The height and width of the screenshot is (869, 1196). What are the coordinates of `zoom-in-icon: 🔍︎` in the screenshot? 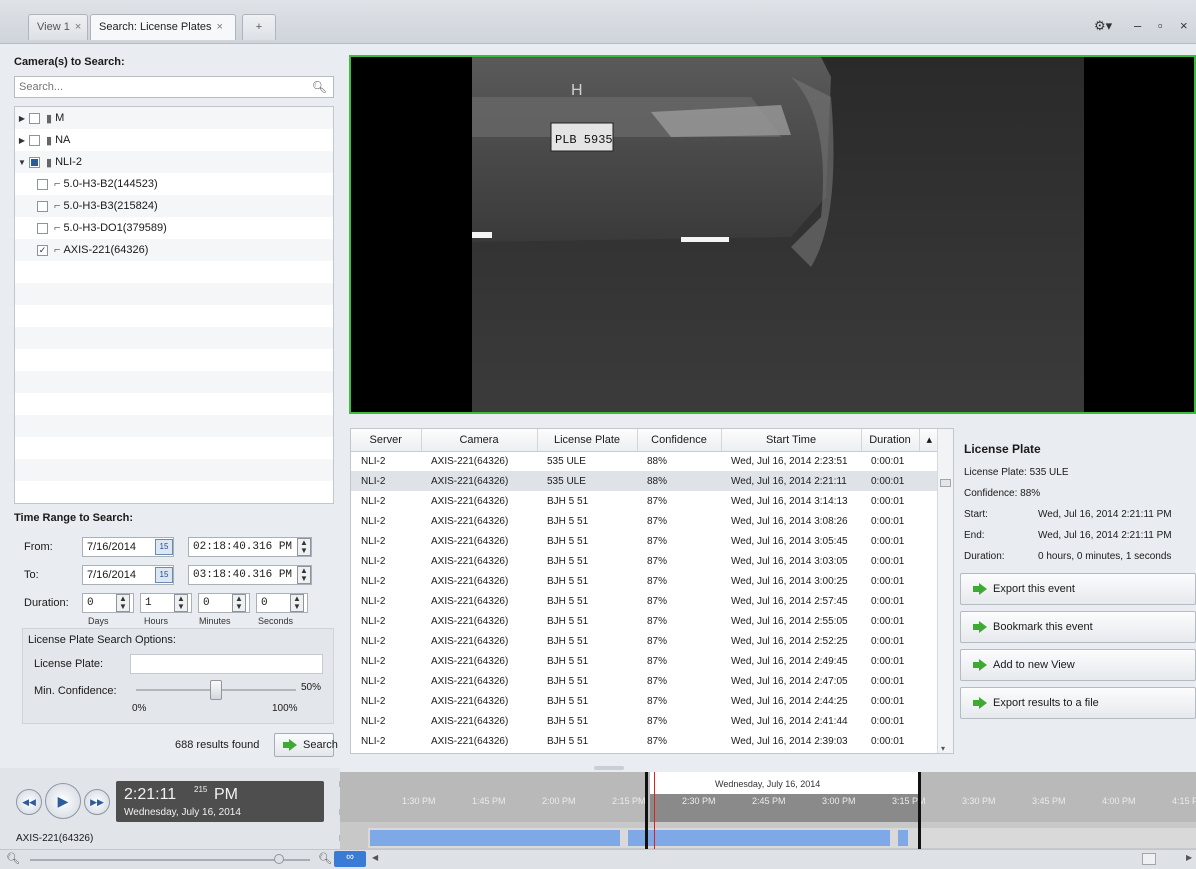 It's located at (325, 858).